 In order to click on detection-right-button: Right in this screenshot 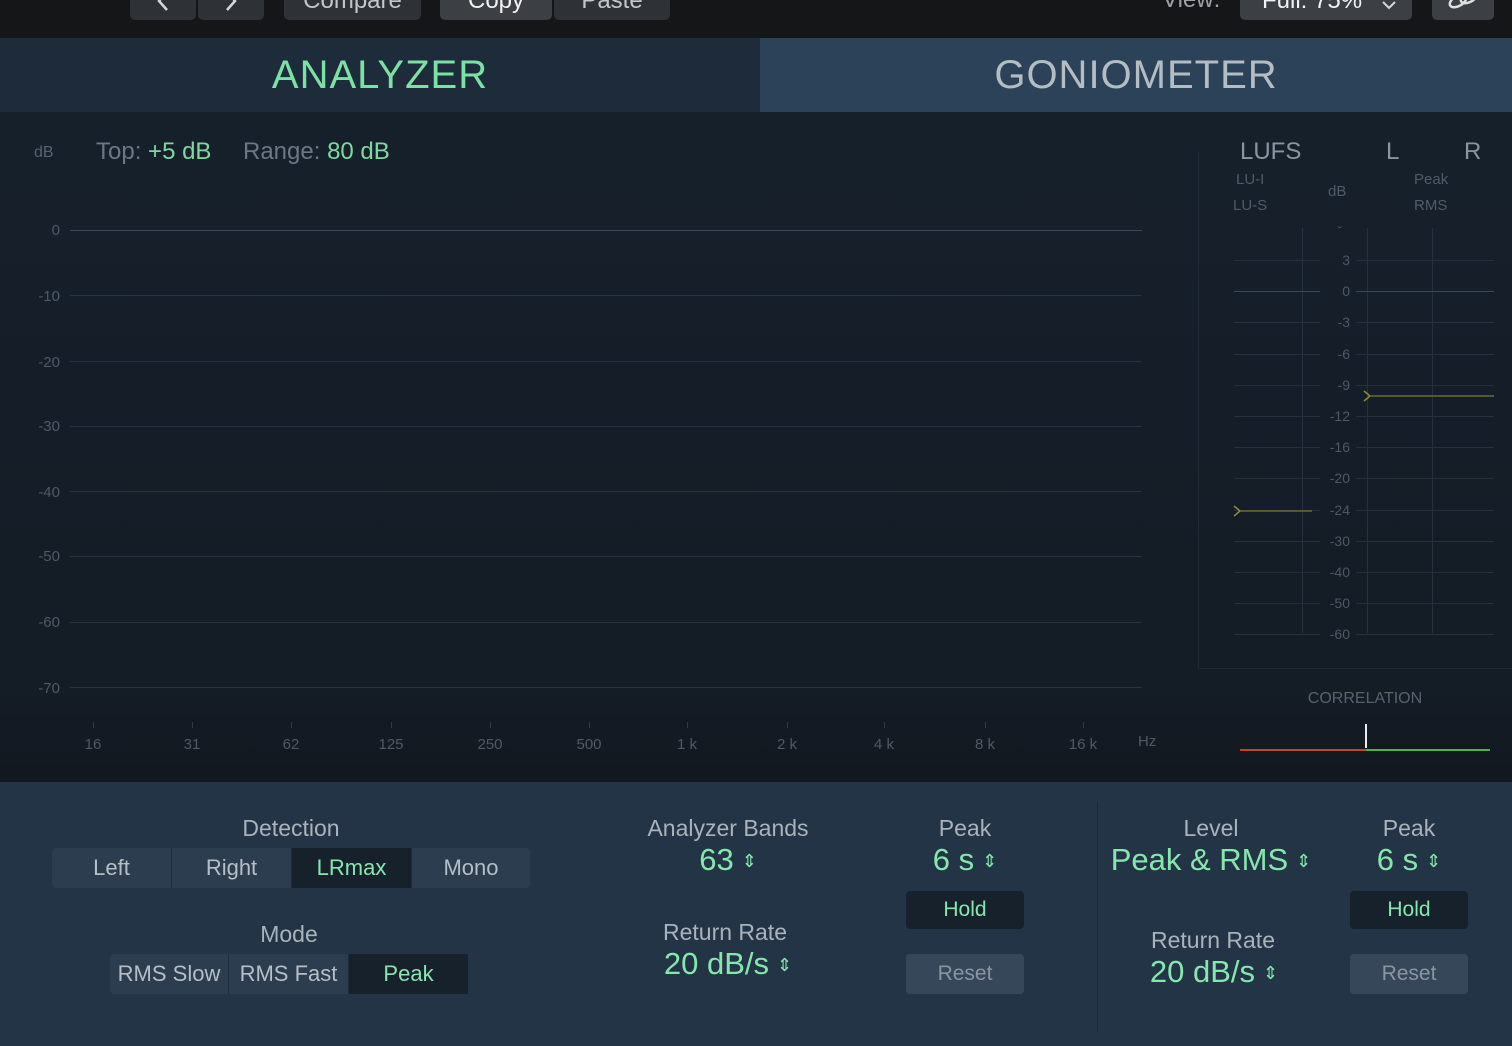, I will do `click(232, 868)`.